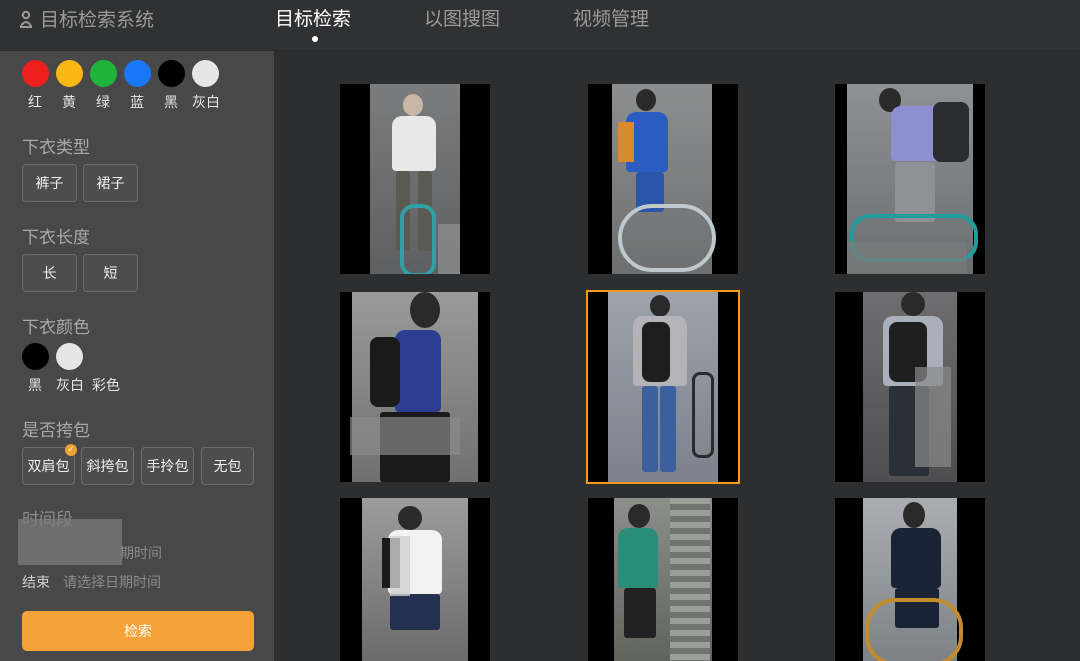  What do you see at coordinates (110, 183) in the screenshot?
I see `bottom-type-skirt-chip: 裙子` at bounding box center [110, 183].